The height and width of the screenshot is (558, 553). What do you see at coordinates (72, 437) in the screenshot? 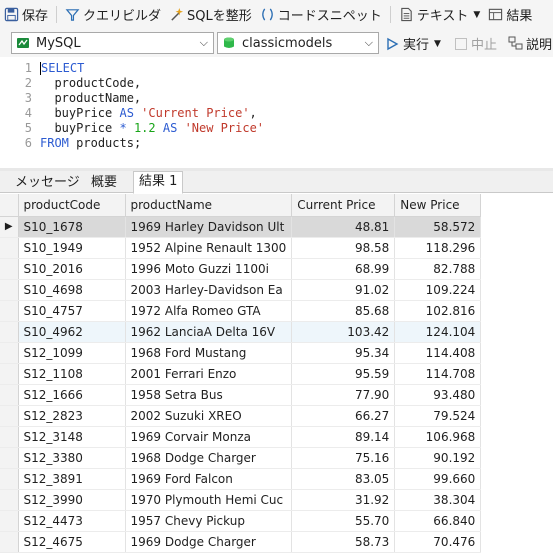
I see `table-cell: S12_3148` at bounding box center [72, 437].